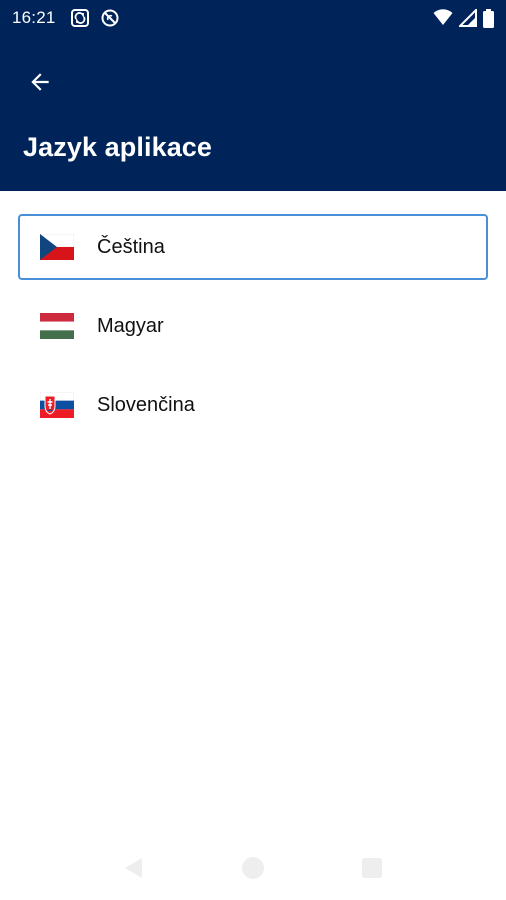 The image size is (506, 900). Describe the element at coordinates (57, 247) in the screenshot. I see `flag-cz-icon` at that location.